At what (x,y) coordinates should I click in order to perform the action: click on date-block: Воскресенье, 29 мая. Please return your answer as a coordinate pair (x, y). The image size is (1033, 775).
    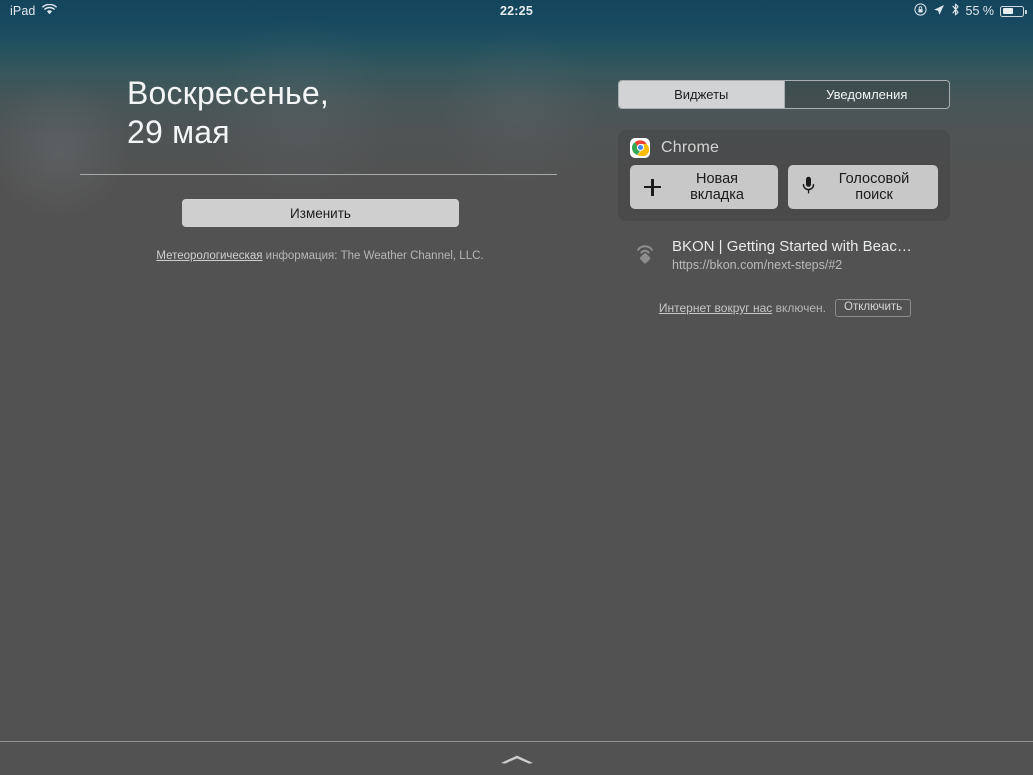
    Looking at the image, I should click on (228, 113).